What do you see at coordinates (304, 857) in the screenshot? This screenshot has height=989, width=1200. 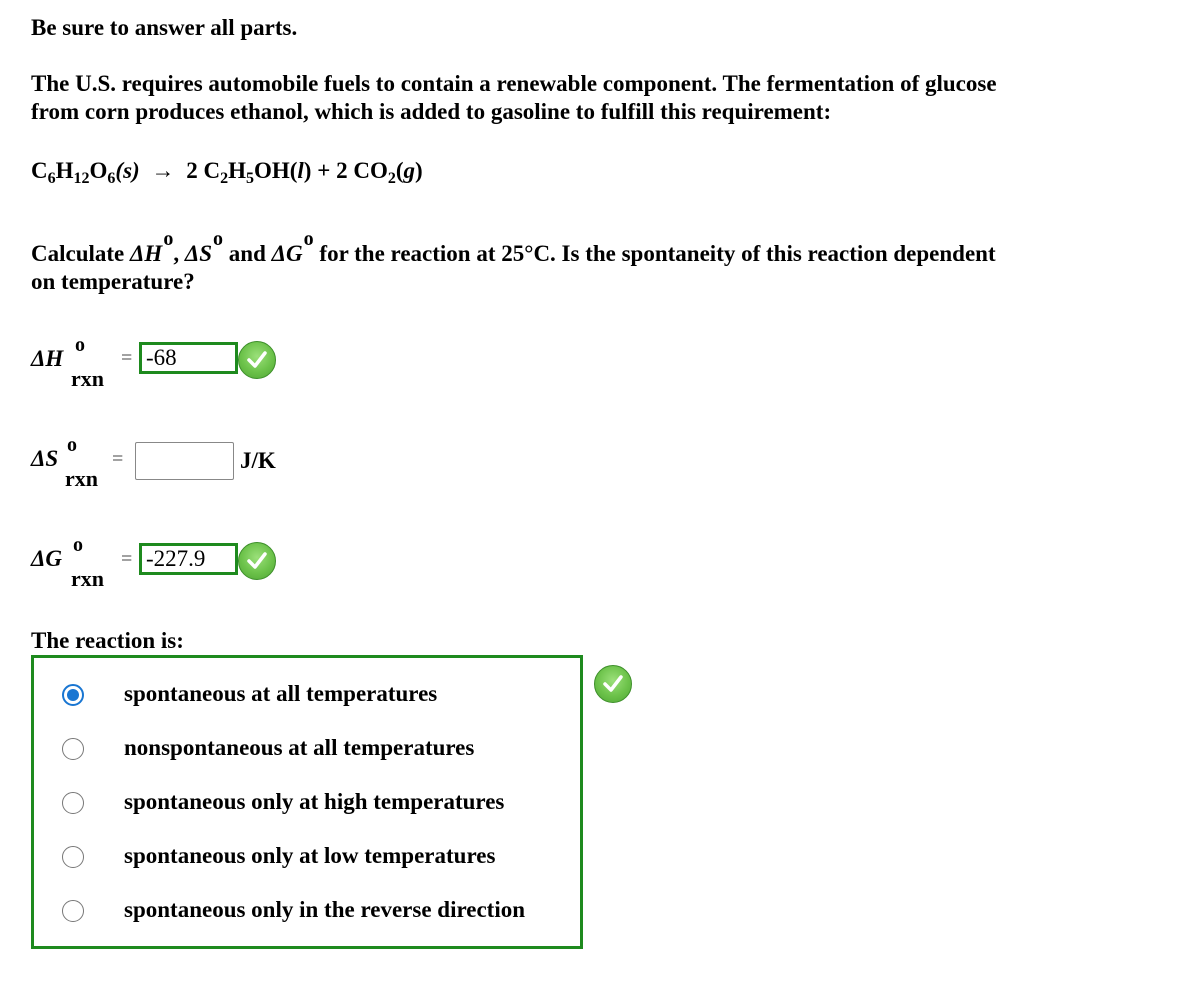 I see `choice-option: spontaneous only at low temperatures` at bounding box center [304, 857].